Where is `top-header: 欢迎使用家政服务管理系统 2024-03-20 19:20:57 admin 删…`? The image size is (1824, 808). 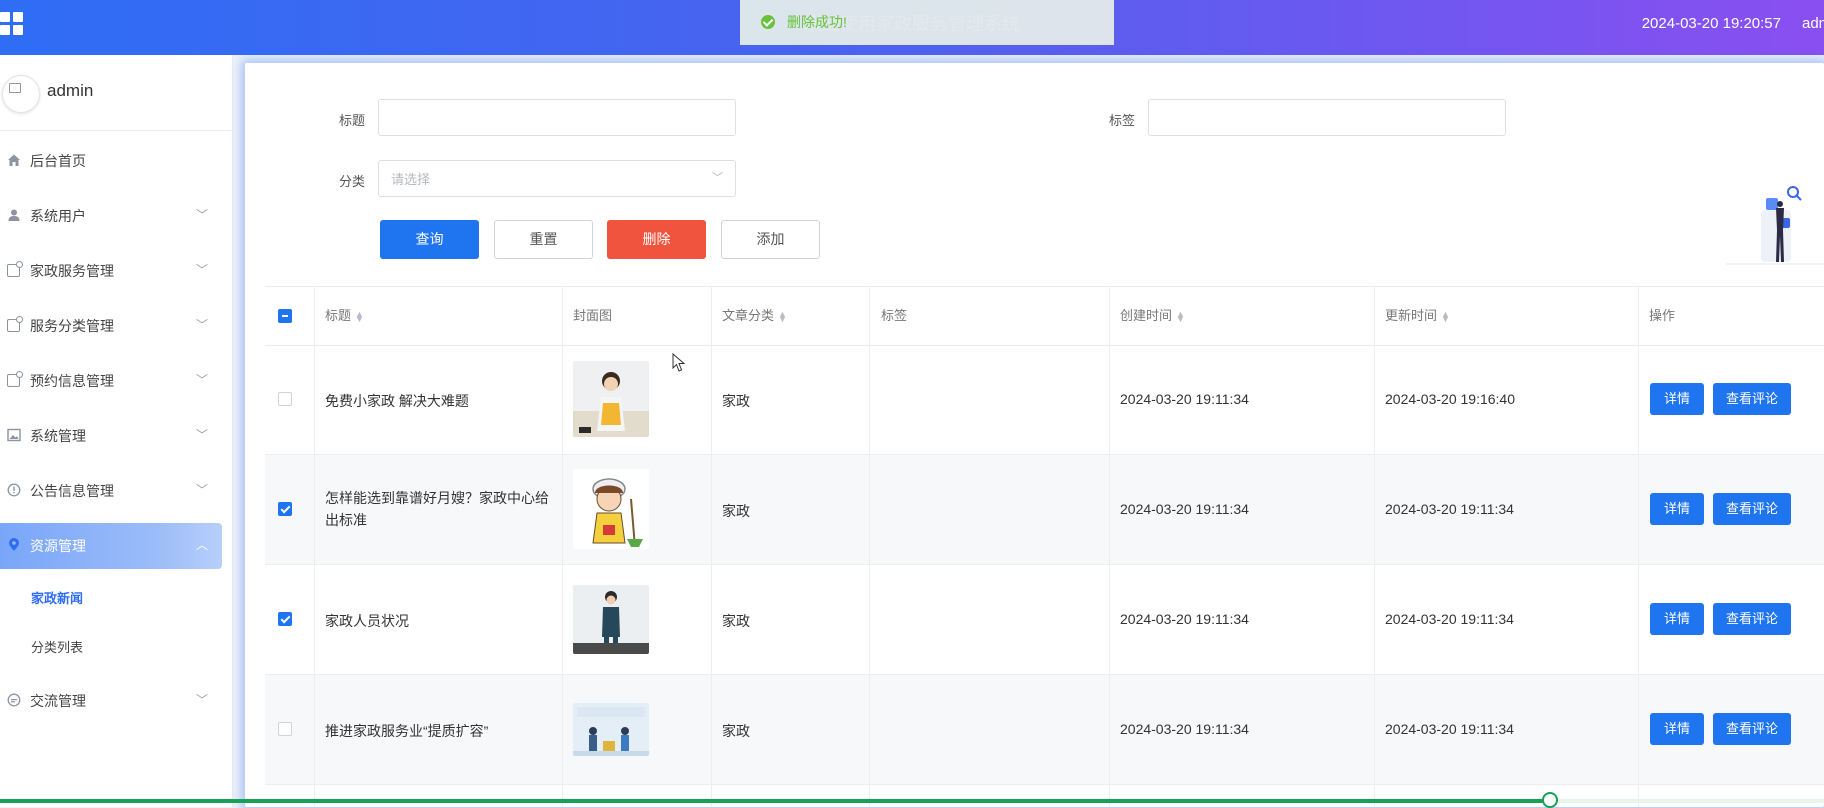 top-header: 欢迎使用家政服务管理系统 2024-03-20 19:20:57 admin 删… is located at coordinates (912, 27).